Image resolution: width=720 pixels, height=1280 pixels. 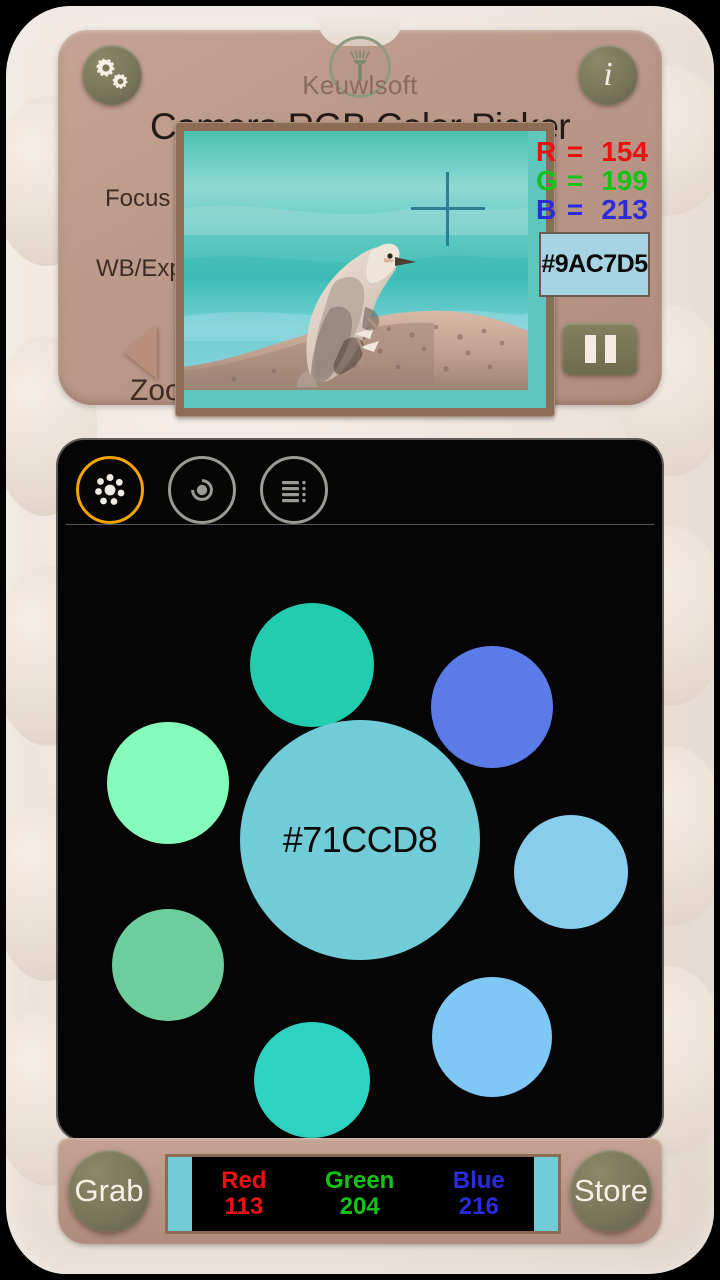 What do you see at coordinates (244, 1181) in the screenshot?
I see `channel-red-name: Red` at bounding box center [244, 1181].